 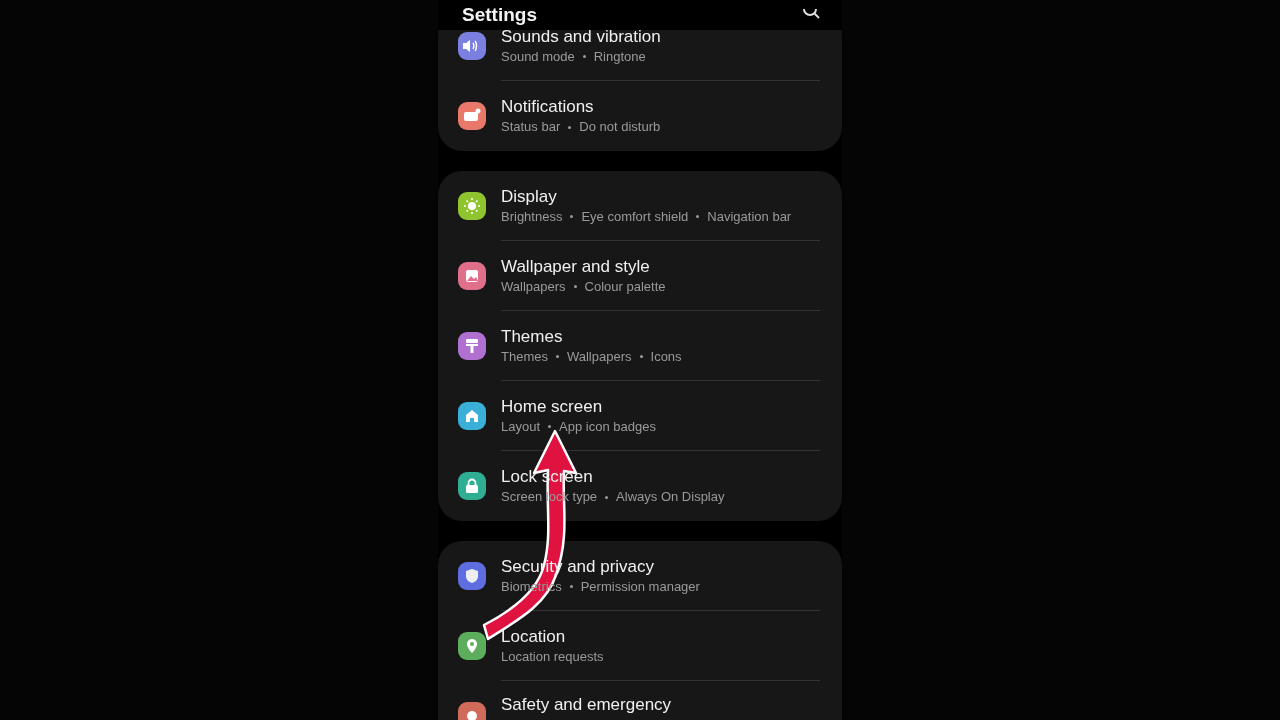 I want to click on location-icon, so click(x=472, y=646).